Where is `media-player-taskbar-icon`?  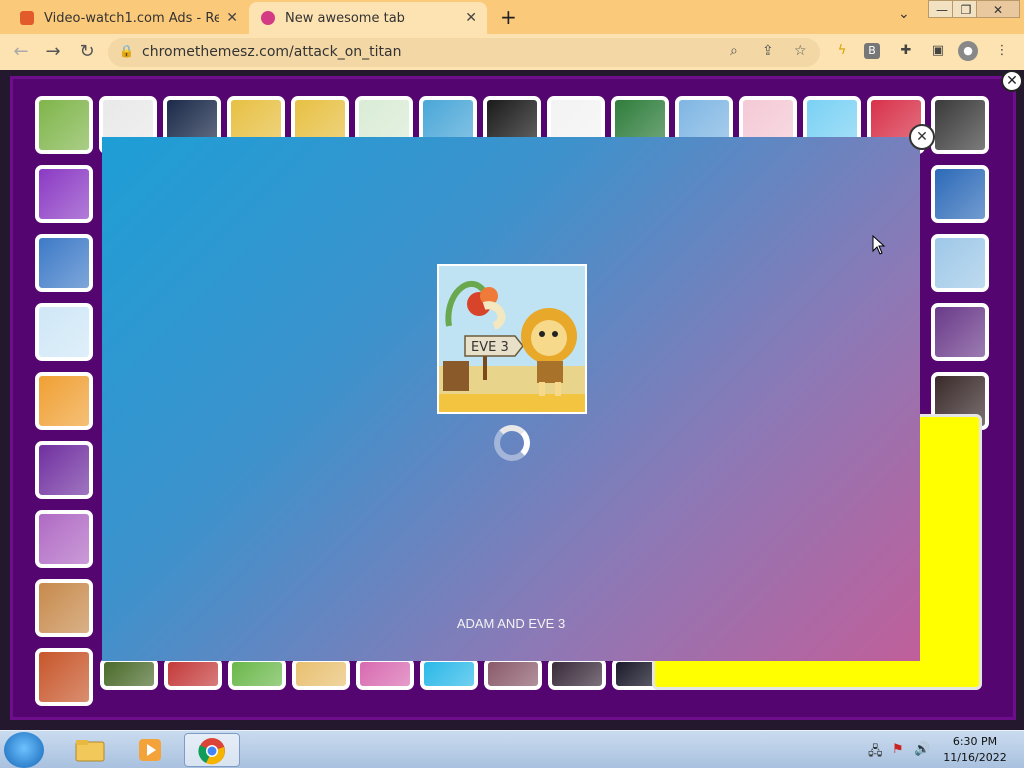
media-player-taskbar-icon is located at coordinates (150, 750).